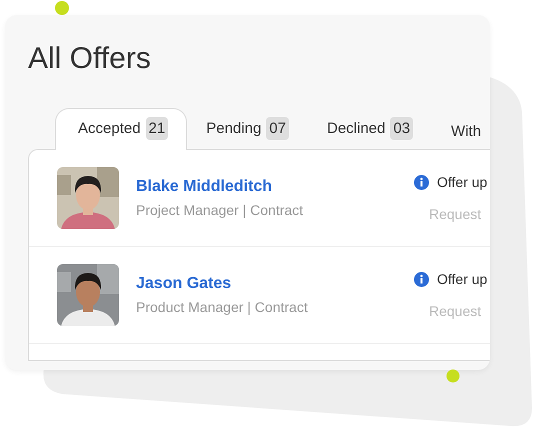  I want to click on candidate-name-link: Jason Gates, so click(275, 284).